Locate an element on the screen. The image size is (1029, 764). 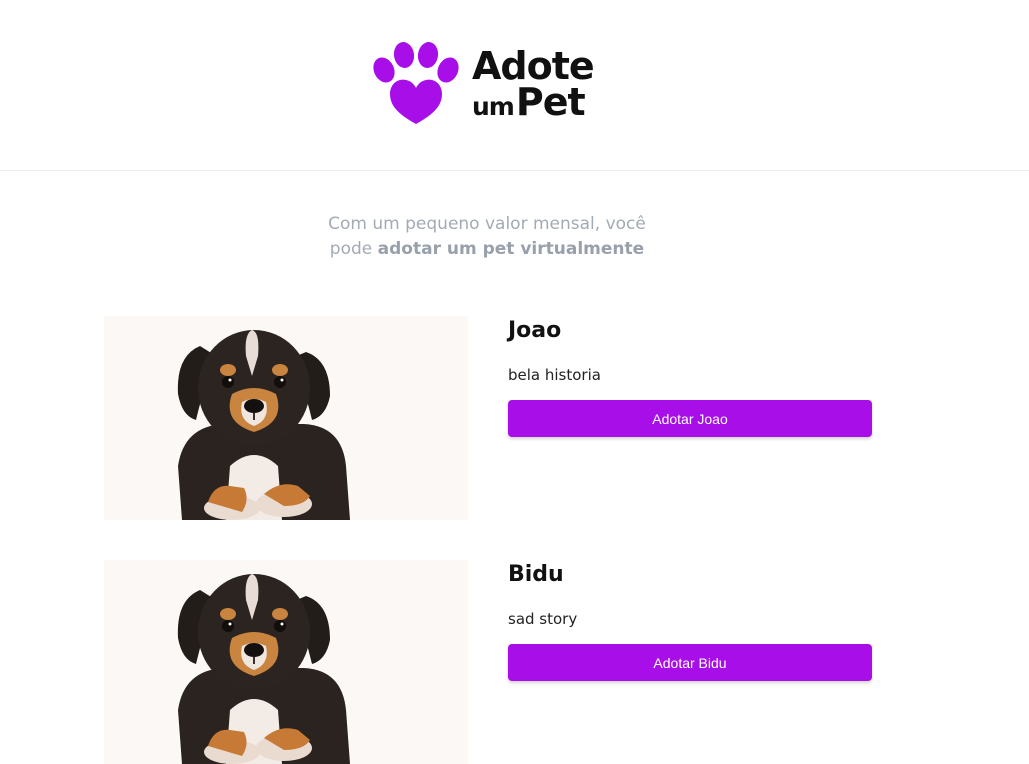
site-logo: Adote umPet is located at coordinates (492, 84).